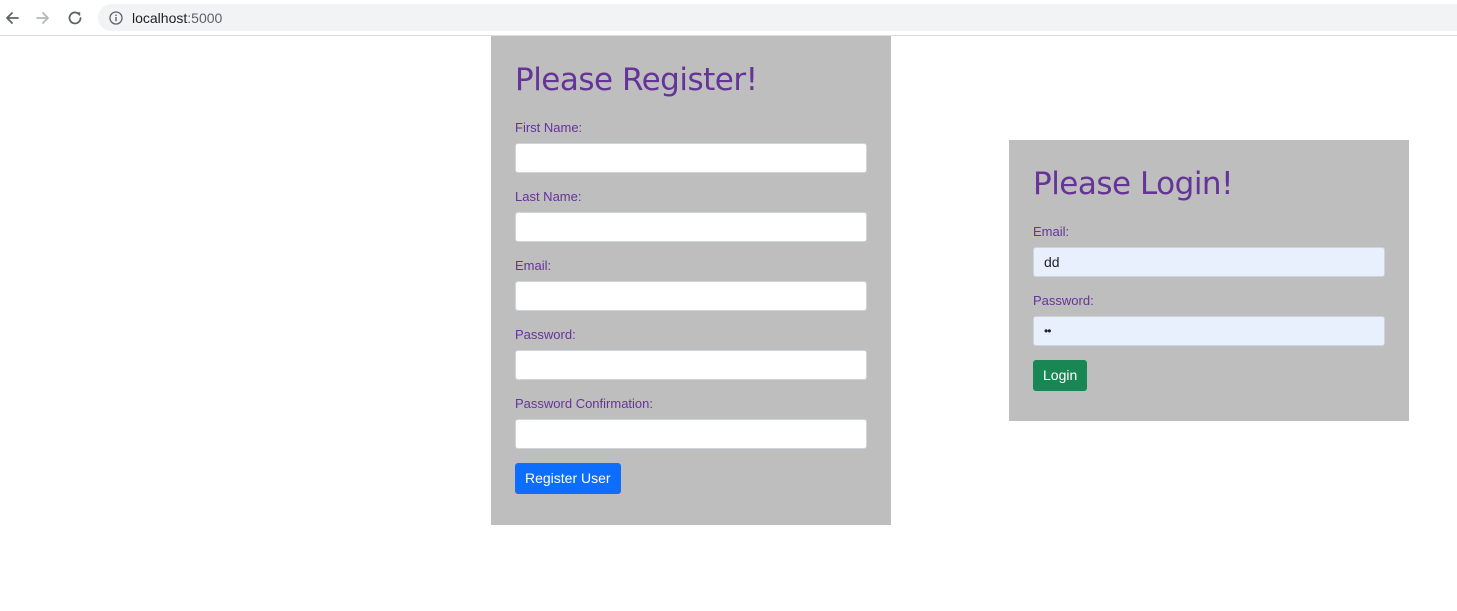 This screenshot has width=1457, height=611. What do you see at coordinates (636, 80) in the screenshot?
I see `register-title: Please Register!` at bounding box center [636, 80].